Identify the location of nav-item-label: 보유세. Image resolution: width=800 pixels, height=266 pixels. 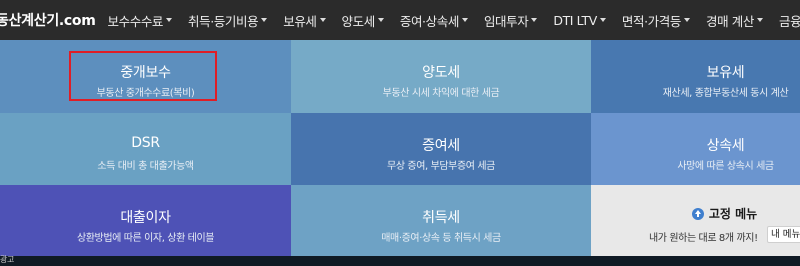
(300, 21).